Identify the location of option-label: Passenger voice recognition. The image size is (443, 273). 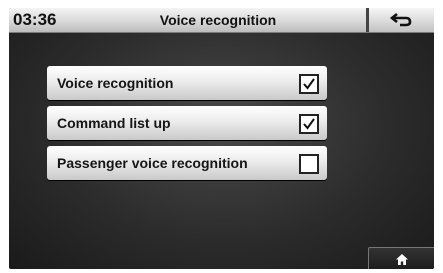
(152, 163).